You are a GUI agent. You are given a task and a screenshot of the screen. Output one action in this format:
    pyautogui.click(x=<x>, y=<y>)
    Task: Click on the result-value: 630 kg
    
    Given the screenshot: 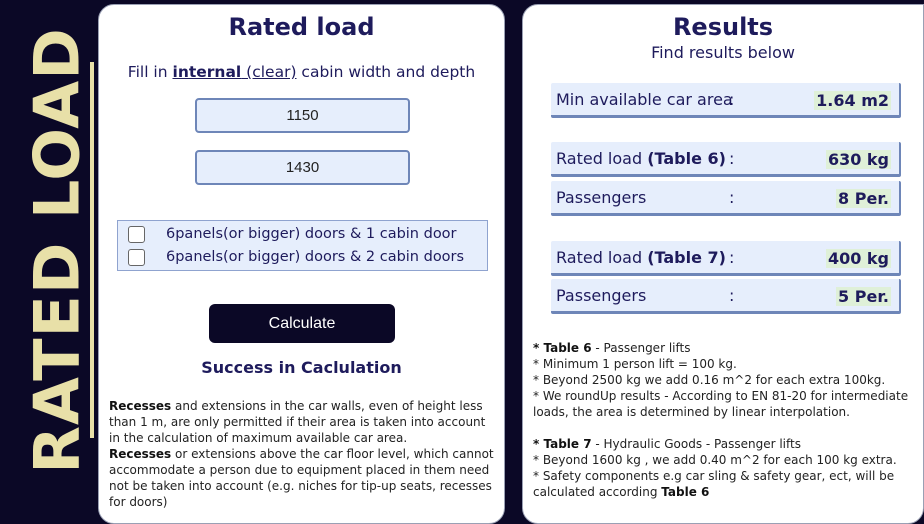 What is the action you would take?
    pyautogui.click(x=858, y=159)
    